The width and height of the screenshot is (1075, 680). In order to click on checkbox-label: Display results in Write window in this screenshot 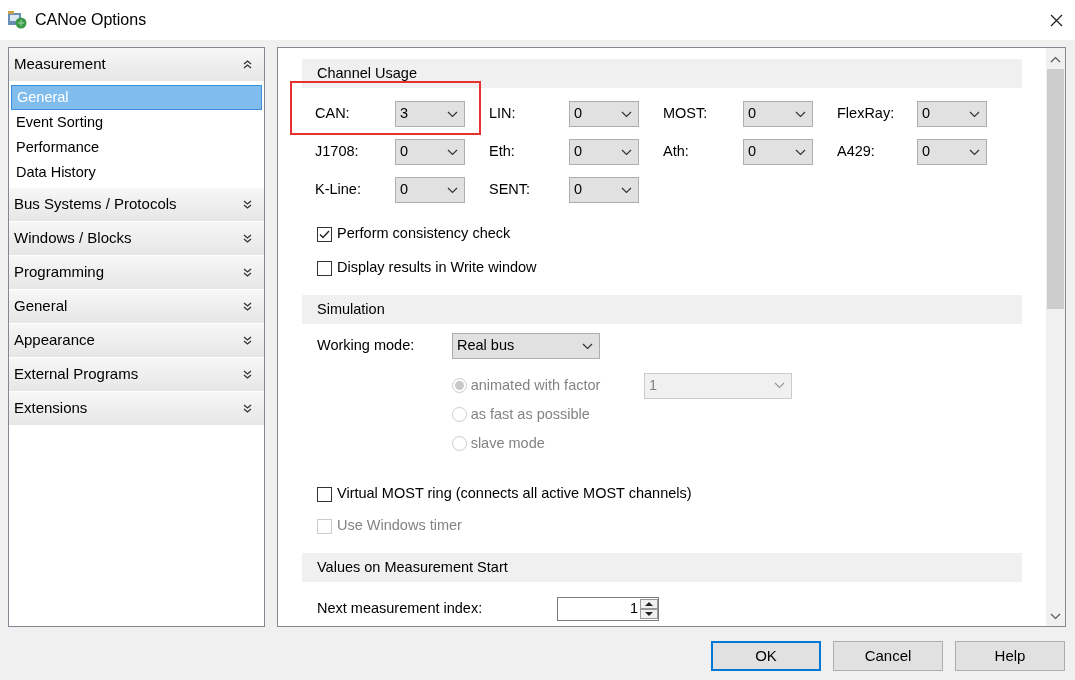, I will do `click(437, 268)`.